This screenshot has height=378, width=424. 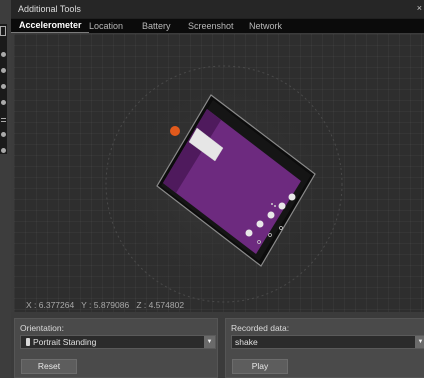 What do you see at coordinates (42, 328) in the screenshot?
I see `orientation-label: Orientation:` at bounding box center [42, 328].